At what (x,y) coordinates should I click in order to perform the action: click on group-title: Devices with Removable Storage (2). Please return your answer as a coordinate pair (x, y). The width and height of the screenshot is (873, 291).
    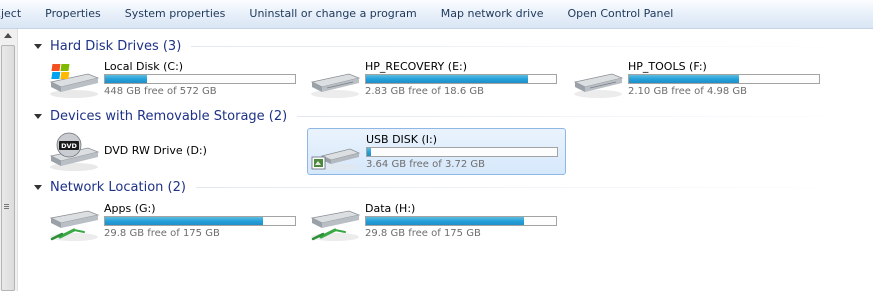
    Looking at the image, I should click on (169, 116).